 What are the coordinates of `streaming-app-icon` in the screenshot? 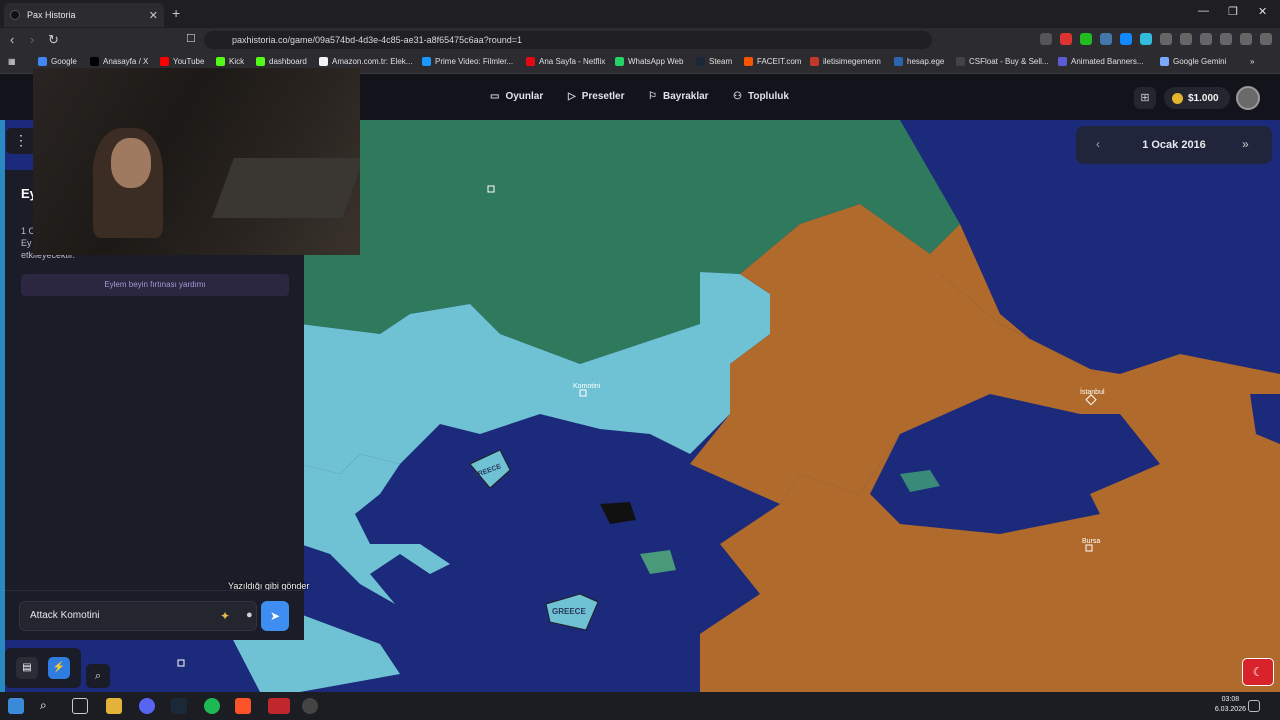 It's located at (279, 706).